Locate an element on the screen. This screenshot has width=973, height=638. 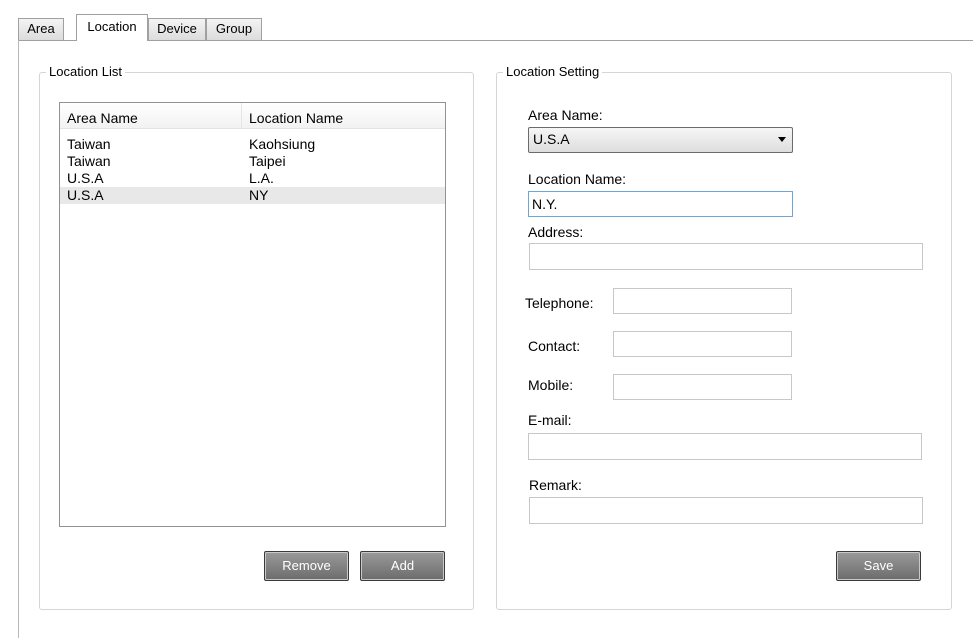
remark-input is located at coordinates (726, 510).